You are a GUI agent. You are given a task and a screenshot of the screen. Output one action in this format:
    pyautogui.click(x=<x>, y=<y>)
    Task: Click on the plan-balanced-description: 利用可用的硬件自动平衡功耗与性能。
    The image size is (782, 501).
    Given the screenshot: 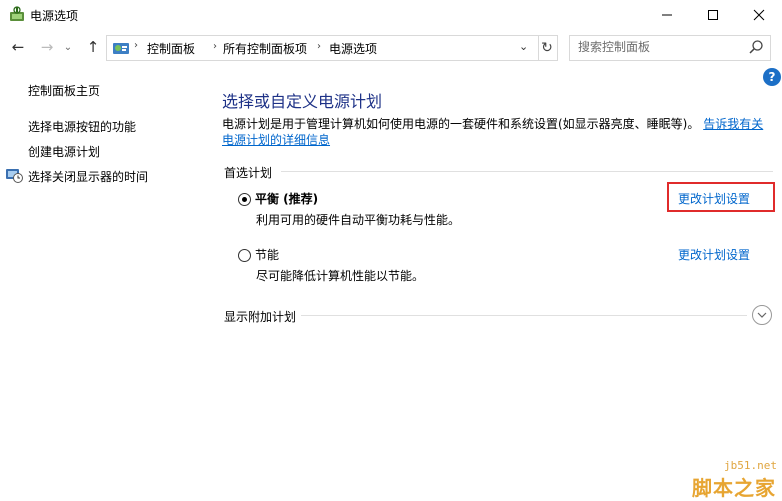 What is the action you would take?
    pyautogui.click(x=358, y=220)
    